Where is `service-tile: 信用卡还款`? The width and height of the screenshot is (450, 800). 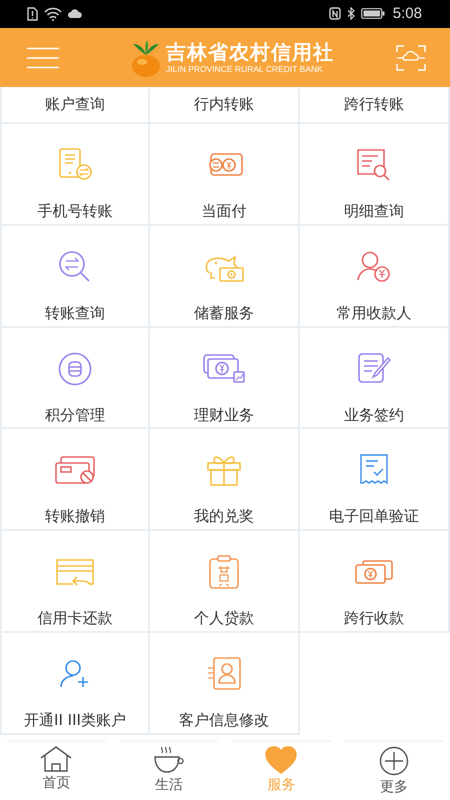
service-tile: 信用卡还款 is located at coordinates (75, 582).